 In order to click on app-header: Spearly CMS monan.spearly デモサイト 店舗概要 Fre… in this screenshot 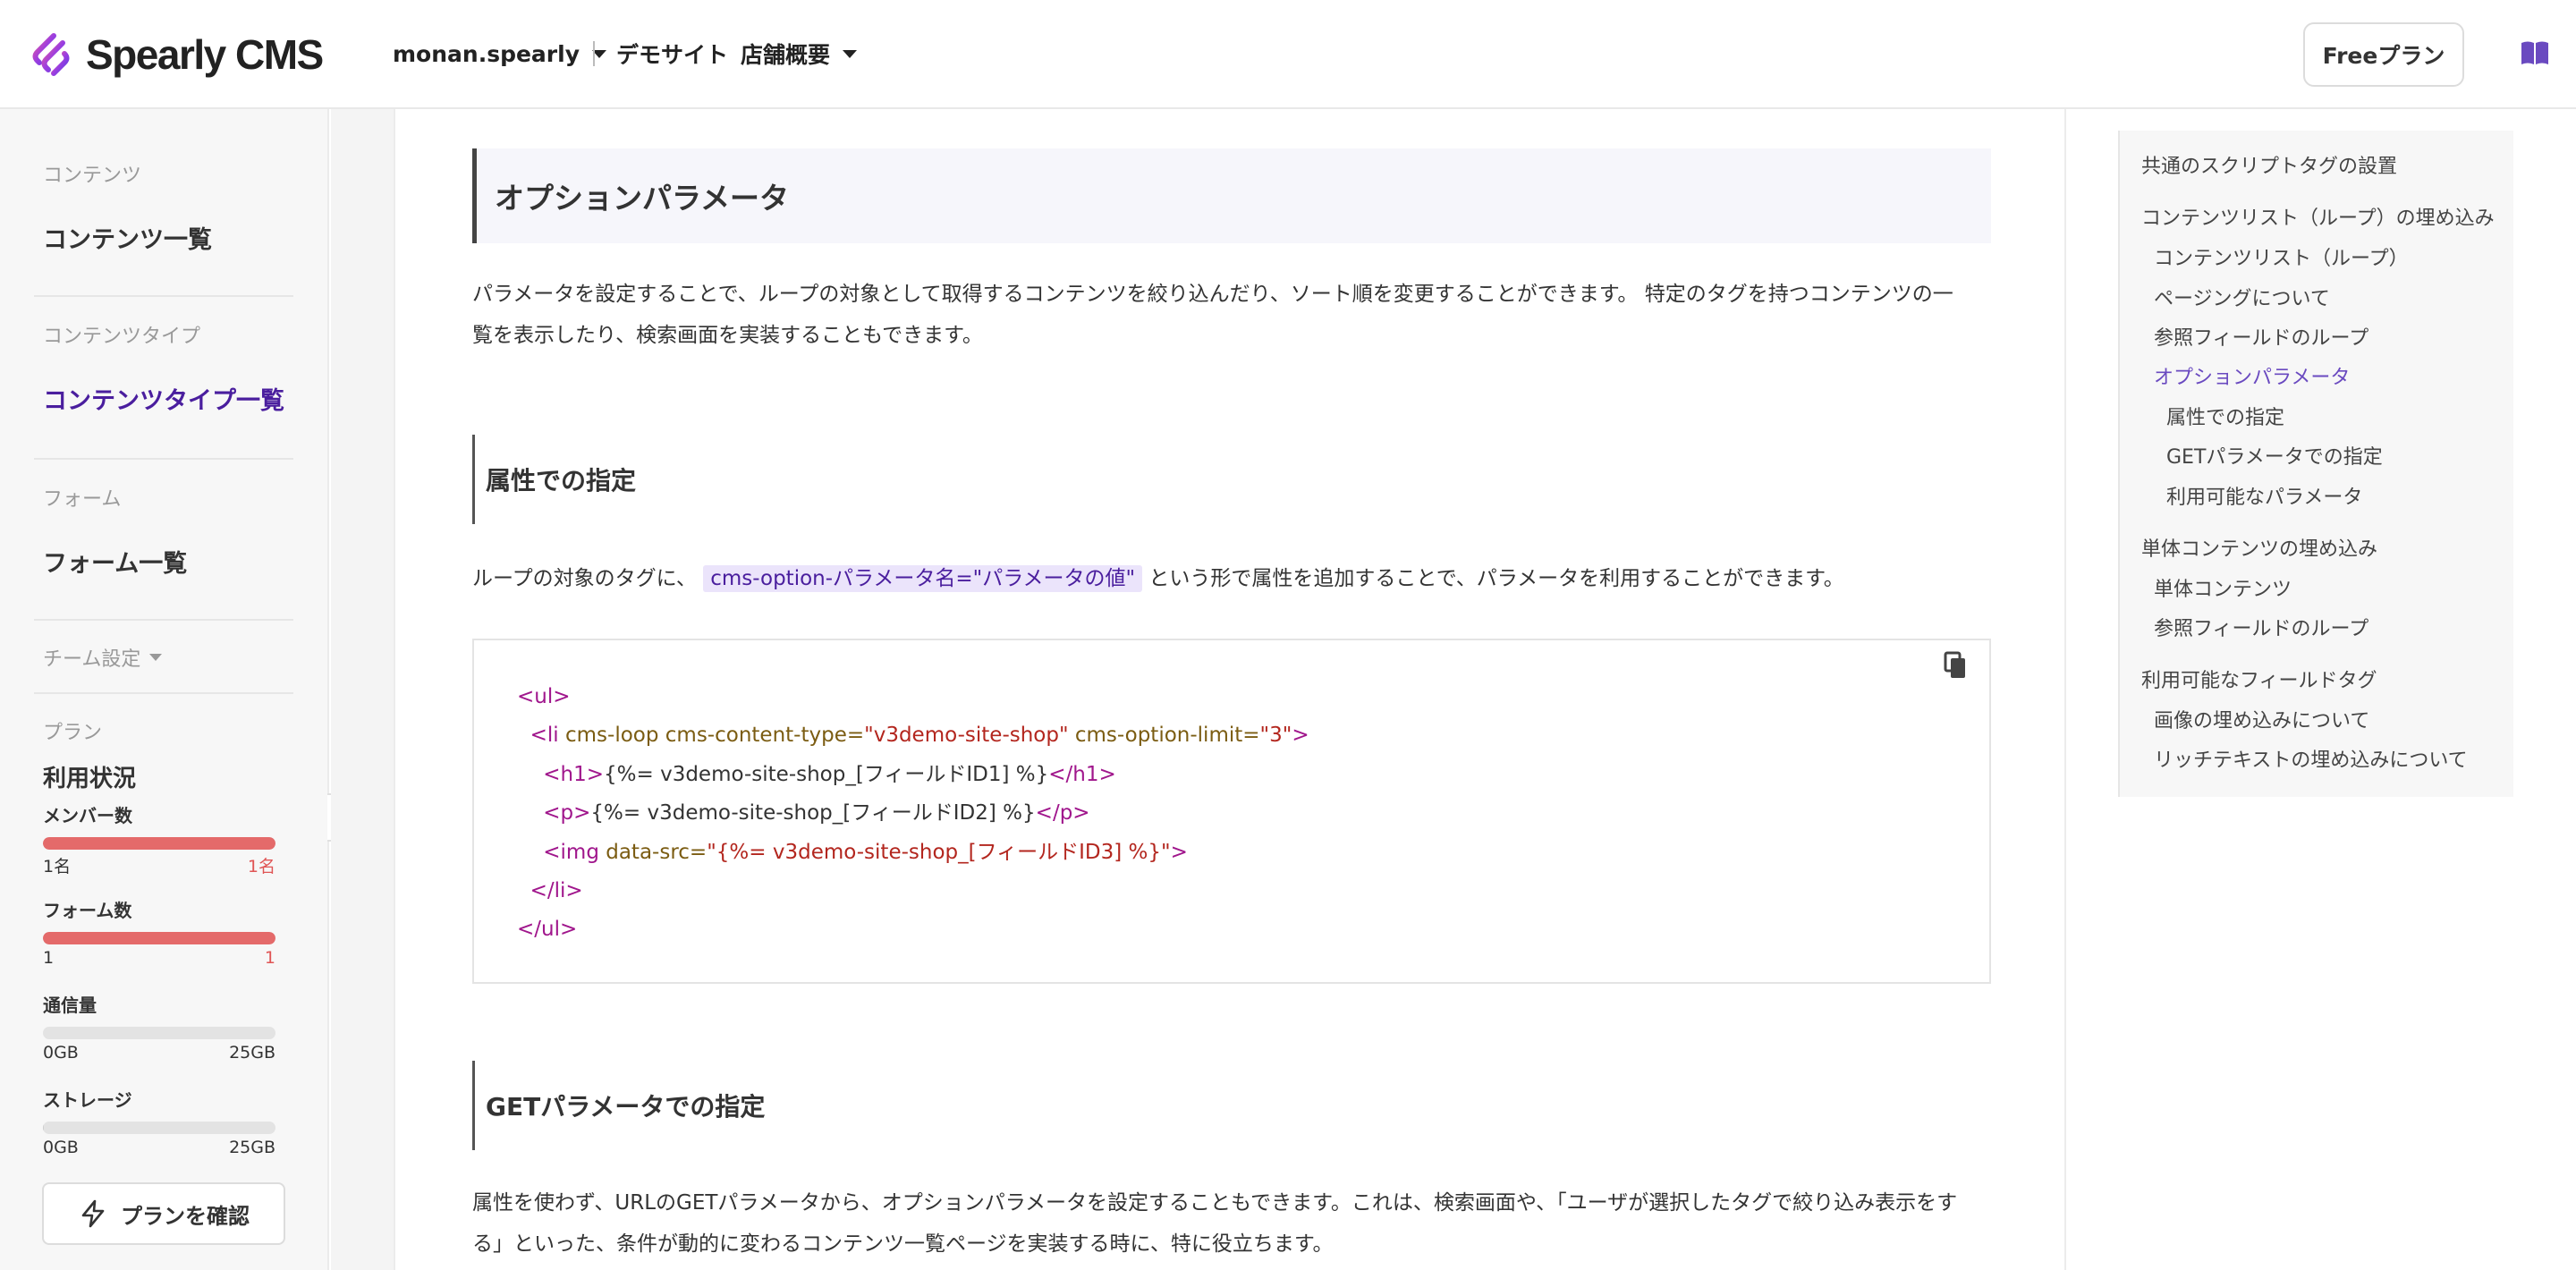, I will do `click(1288, 54)`.